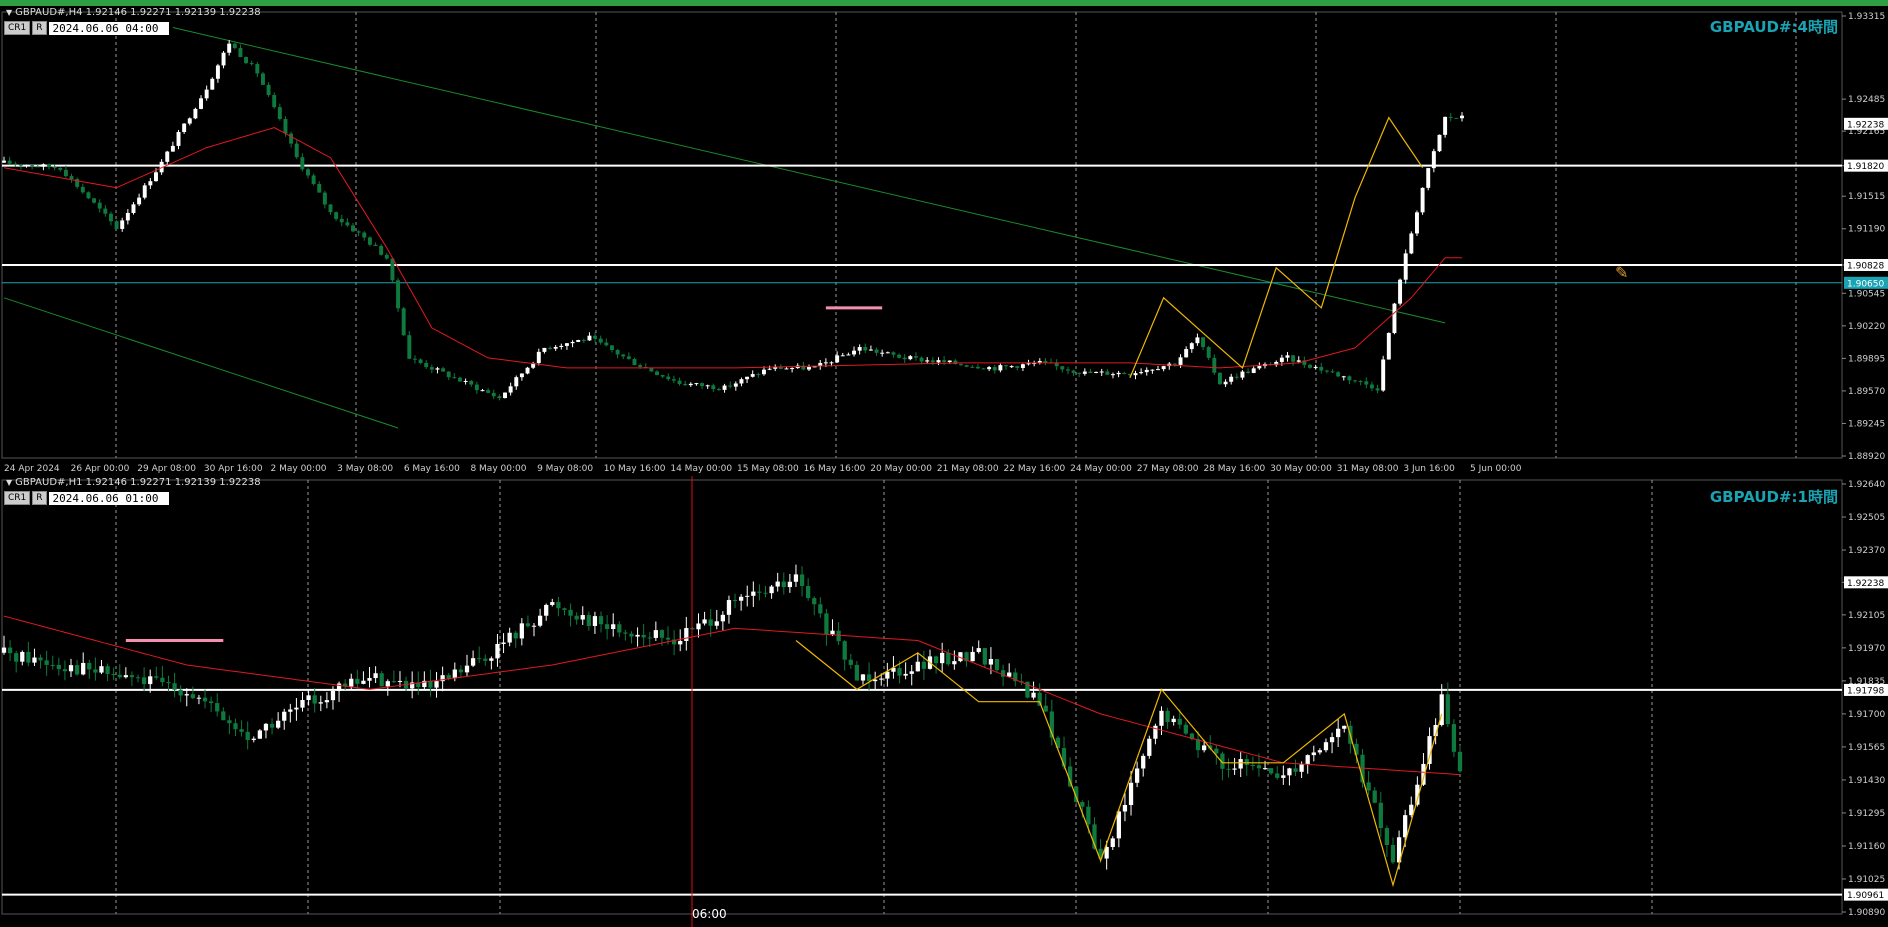 This screenshot has width=1888, height=927. What do you see at coordinates (498, 469) in the screenshot?
I see `x-tick-label: 8 May 00:00` at bounding box center [498, 469].